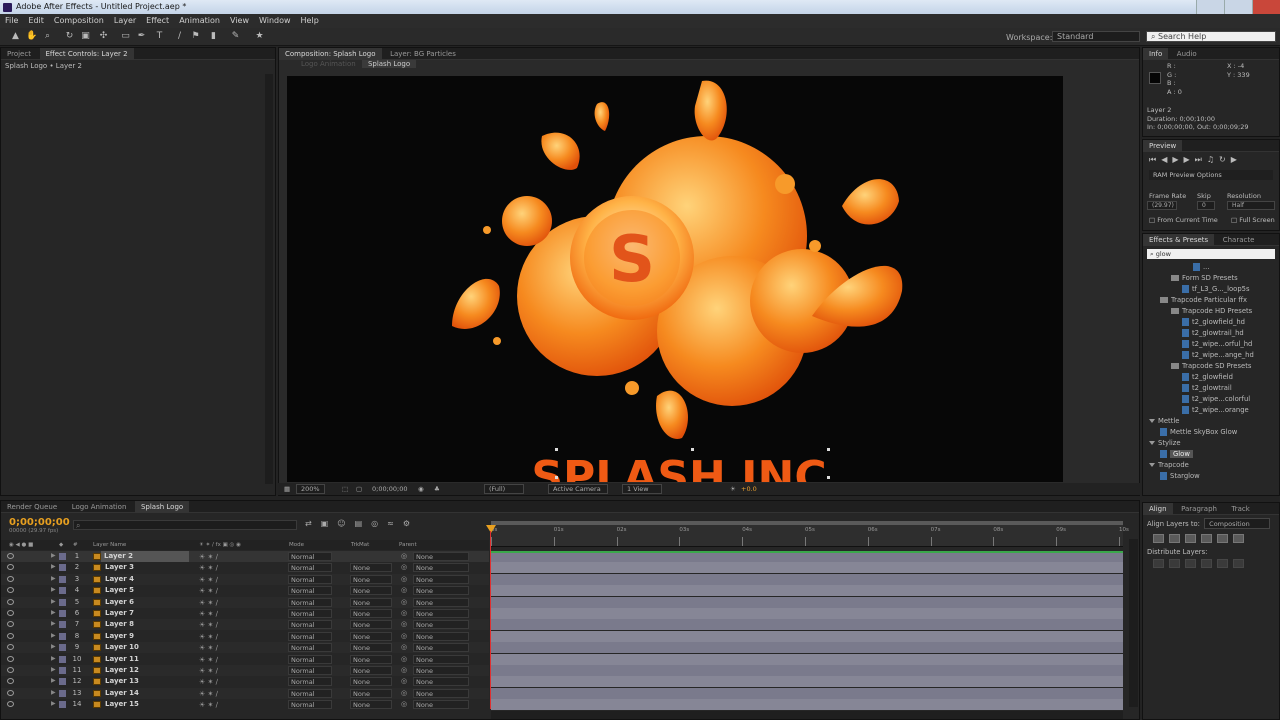 The width and height of the screenshot is (1280, 720). Describe the element at coordinates (749, 489) in the screenshot. I see `exposure-value: +0.0` at that location.